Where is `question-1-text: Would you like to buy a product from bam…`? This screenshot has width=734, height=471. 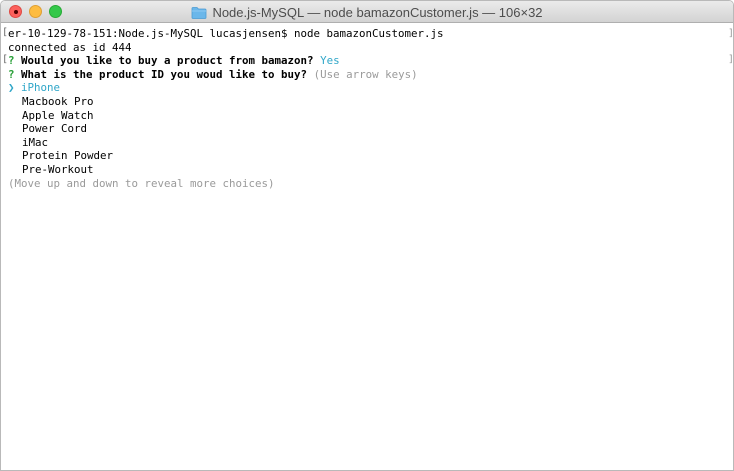
question-1-text: Would you like to buy a product from bam… is located at coordinates (167, 61).